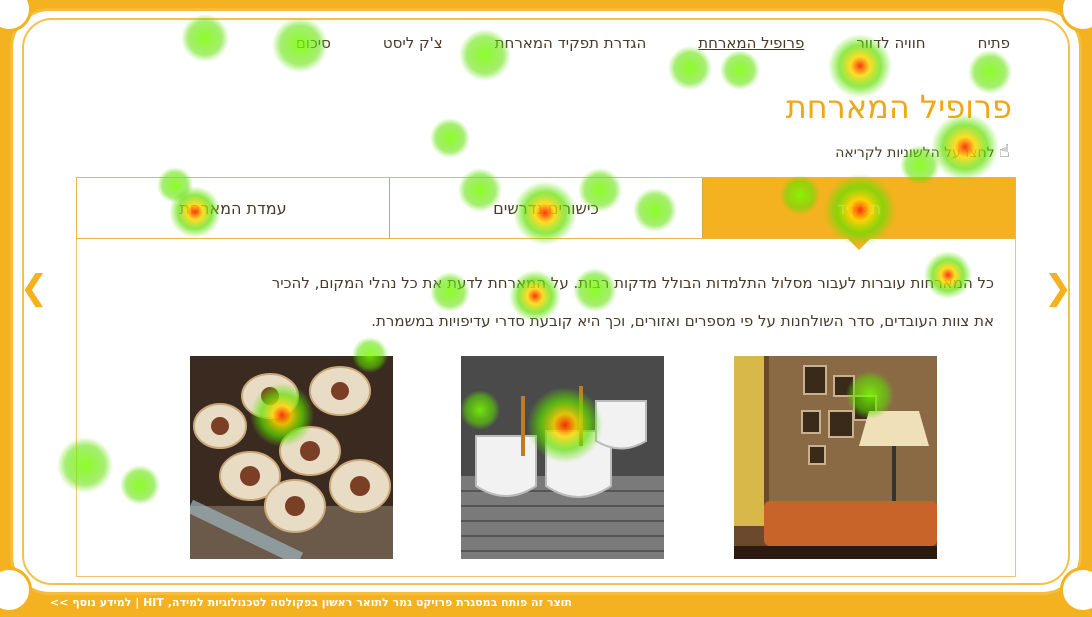 The width and height of the screenshot is (1092, 617). What do you see at coordinates (835, 457) in the screenshot?
I see `photo-cafe-interior` at bounding box center [835, 457].